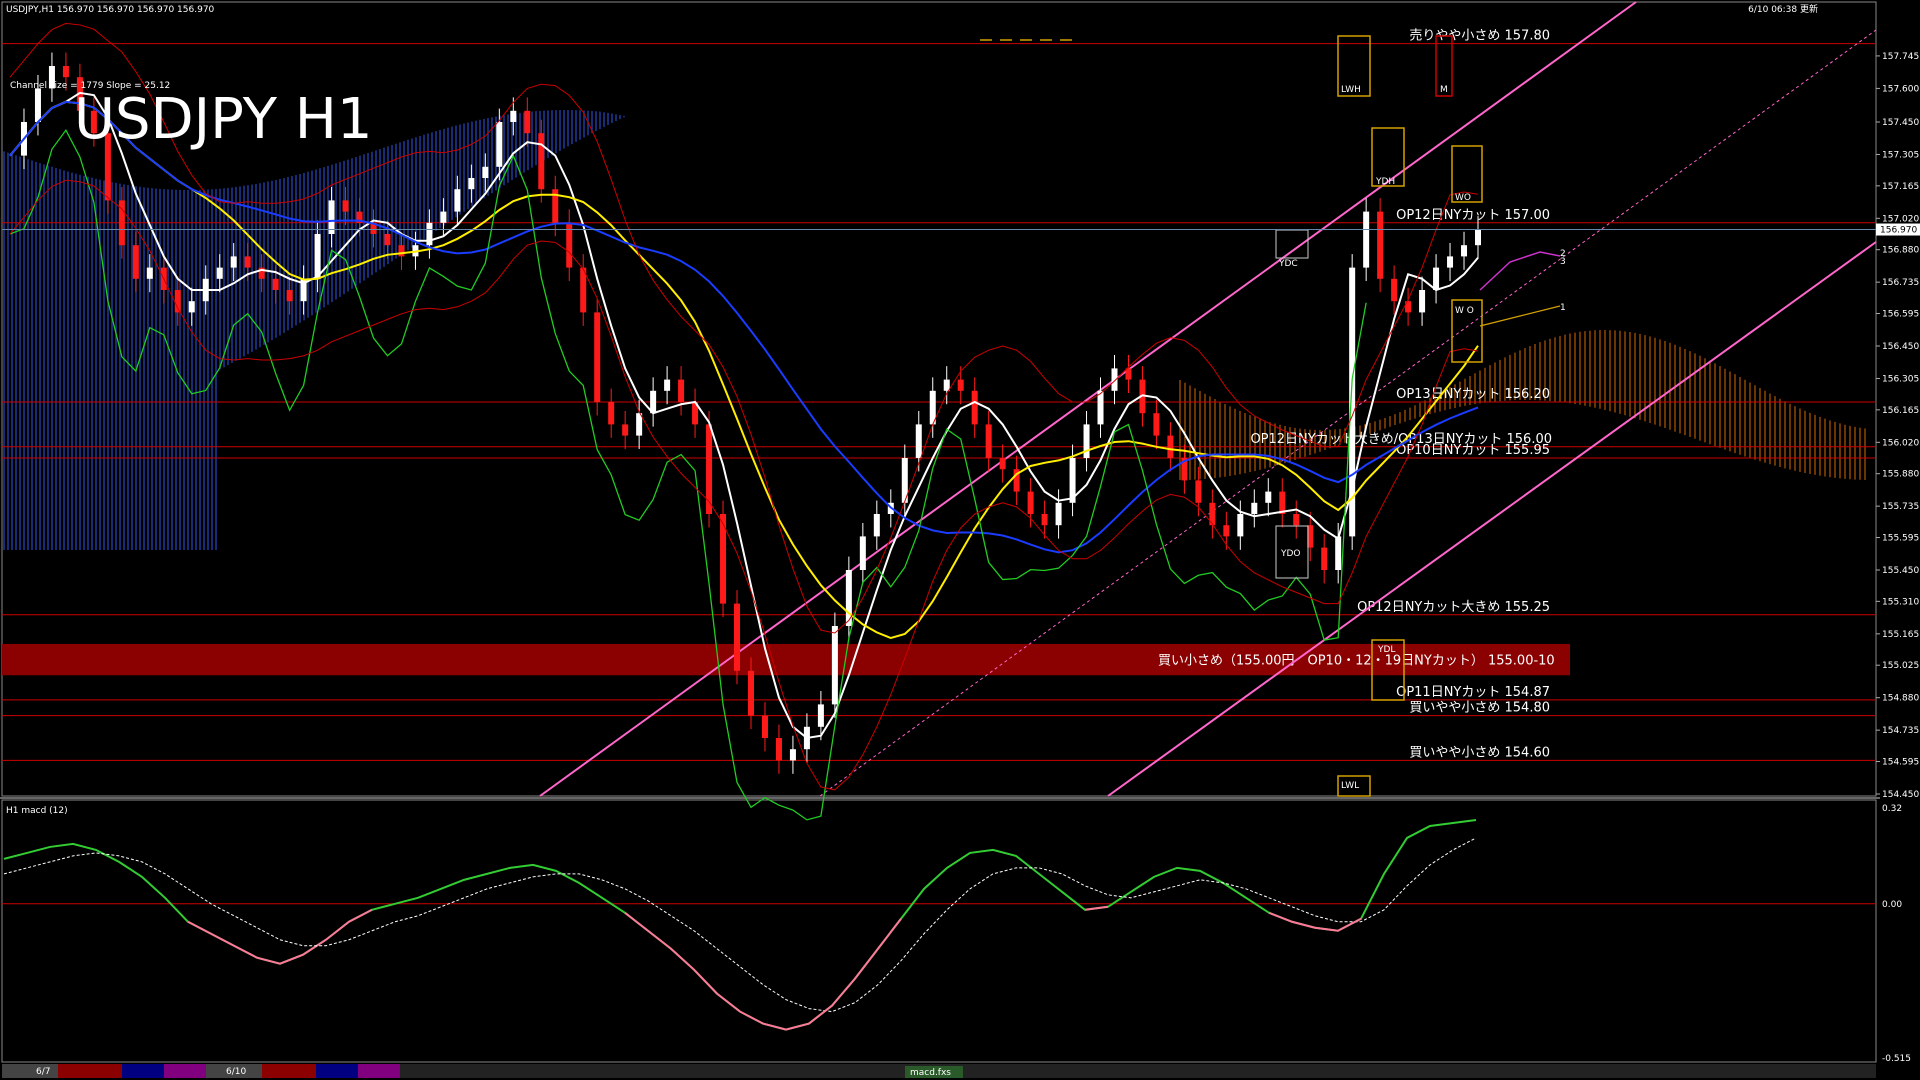  I want to click on price-tick-label: 156.880, so click(1900, 251).